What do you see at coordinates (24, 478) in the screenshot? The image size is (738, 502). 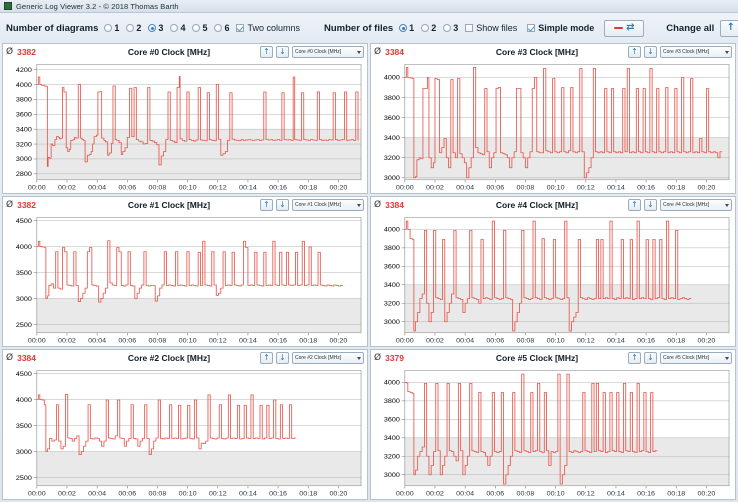 I see `svg-text: 2500` at bounding box center [24, 478].